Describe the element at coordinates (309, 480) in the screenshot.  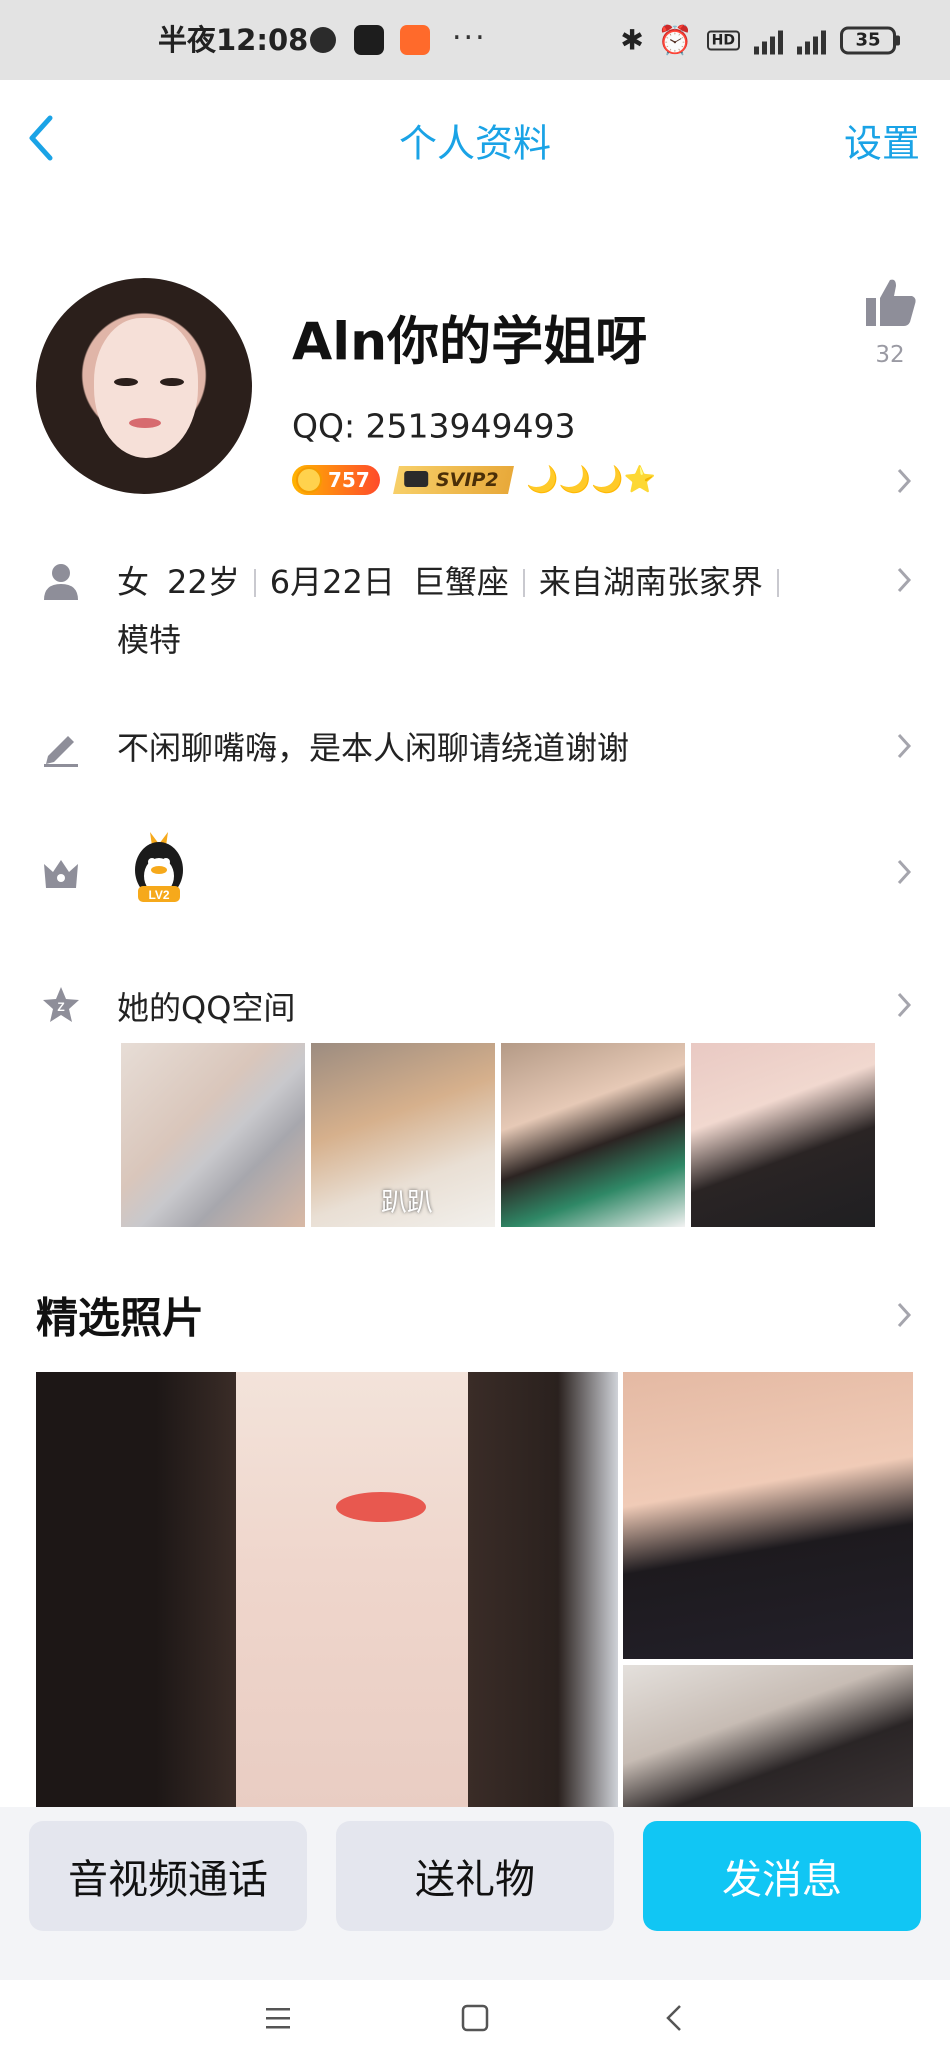
I see `coin-icon` at that location.